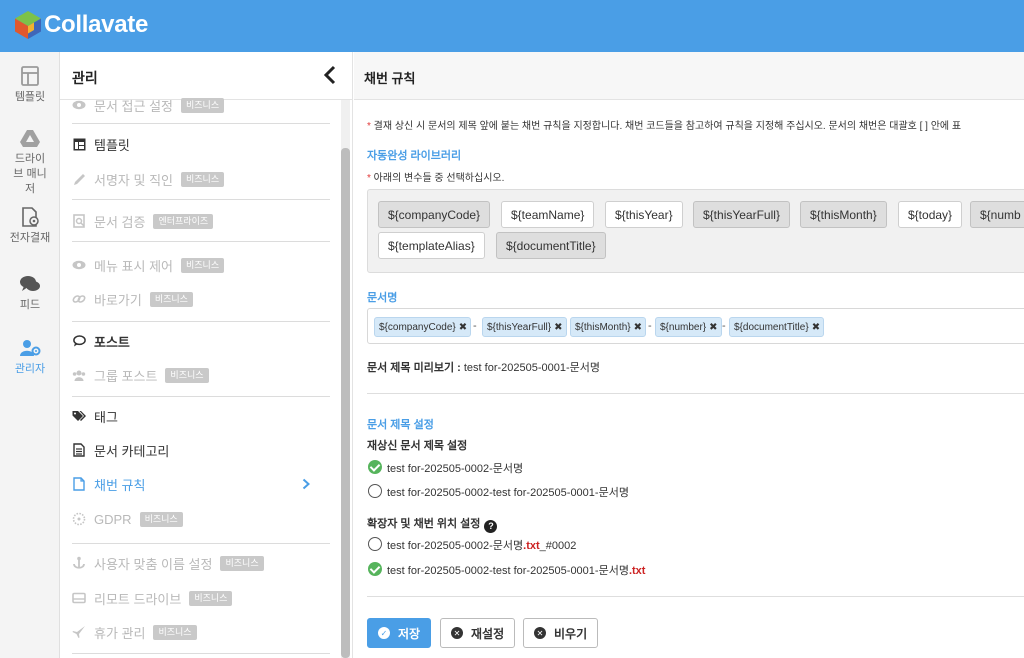 The image size is (1024, 658). I want to click on menu-item-signer-seal: 서명자 및 직인 비즈니스, so click(148, 179).